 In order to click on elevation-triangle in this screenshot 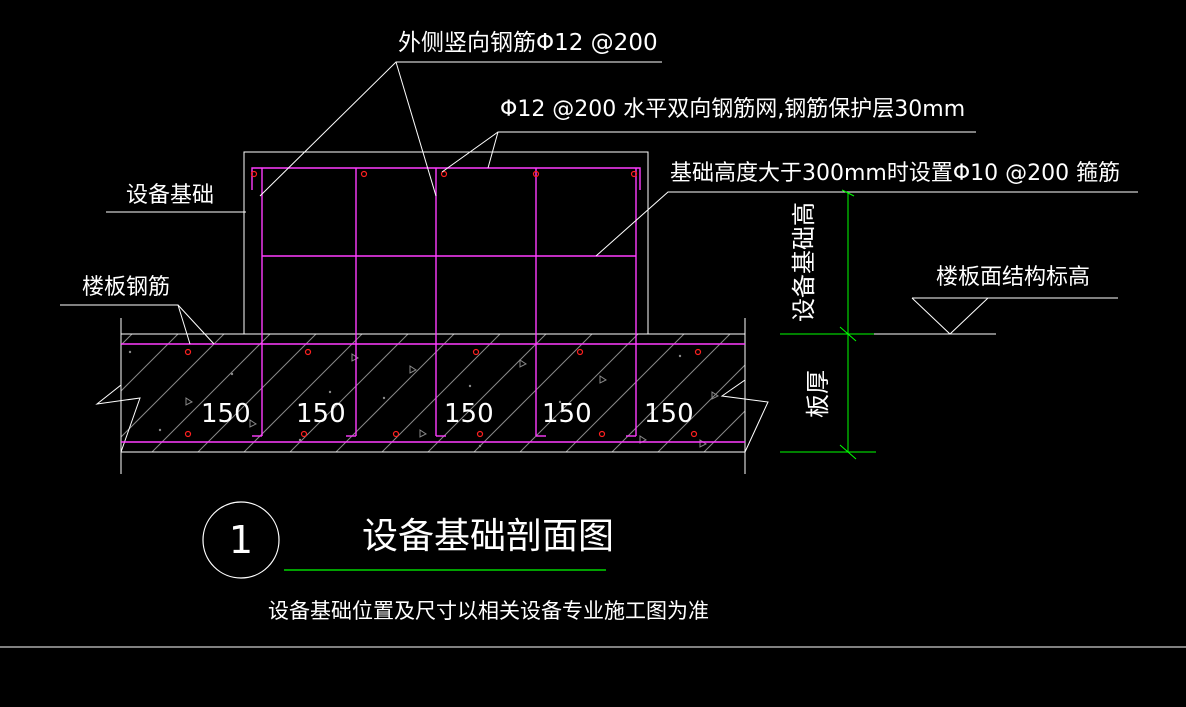, I will do `click(950, 316)`.